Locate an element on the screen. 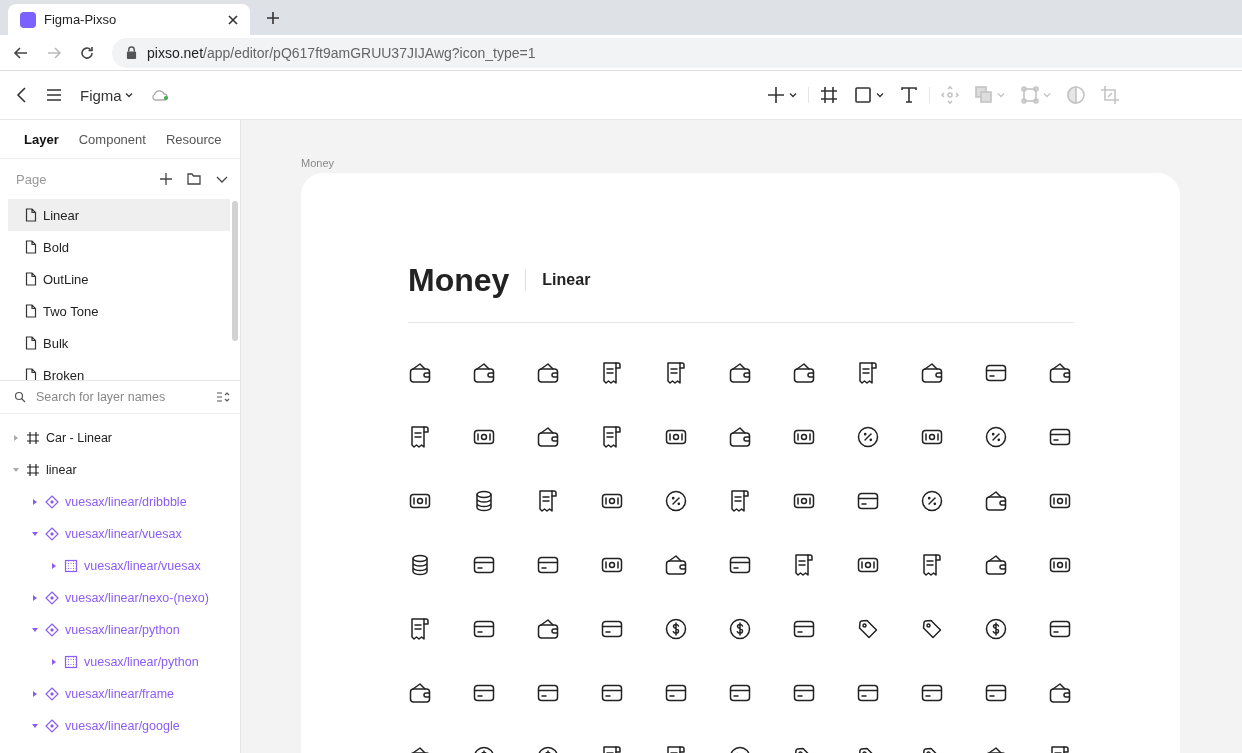 The width and height of the screenshot is (1242, 753). layer-name: linear is located at coordinates (61, 470).